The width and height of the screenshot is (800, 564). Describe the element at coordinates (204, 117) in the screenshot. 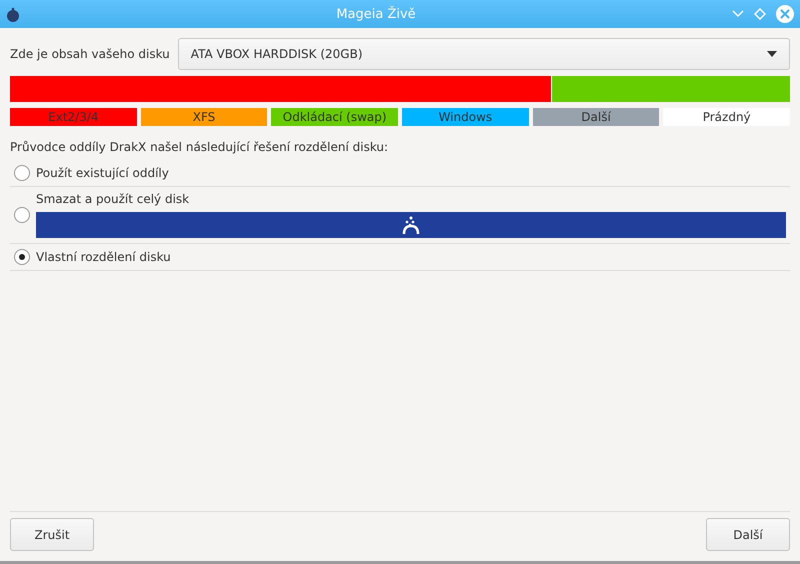

I see `legend-item: XFS` at that location.